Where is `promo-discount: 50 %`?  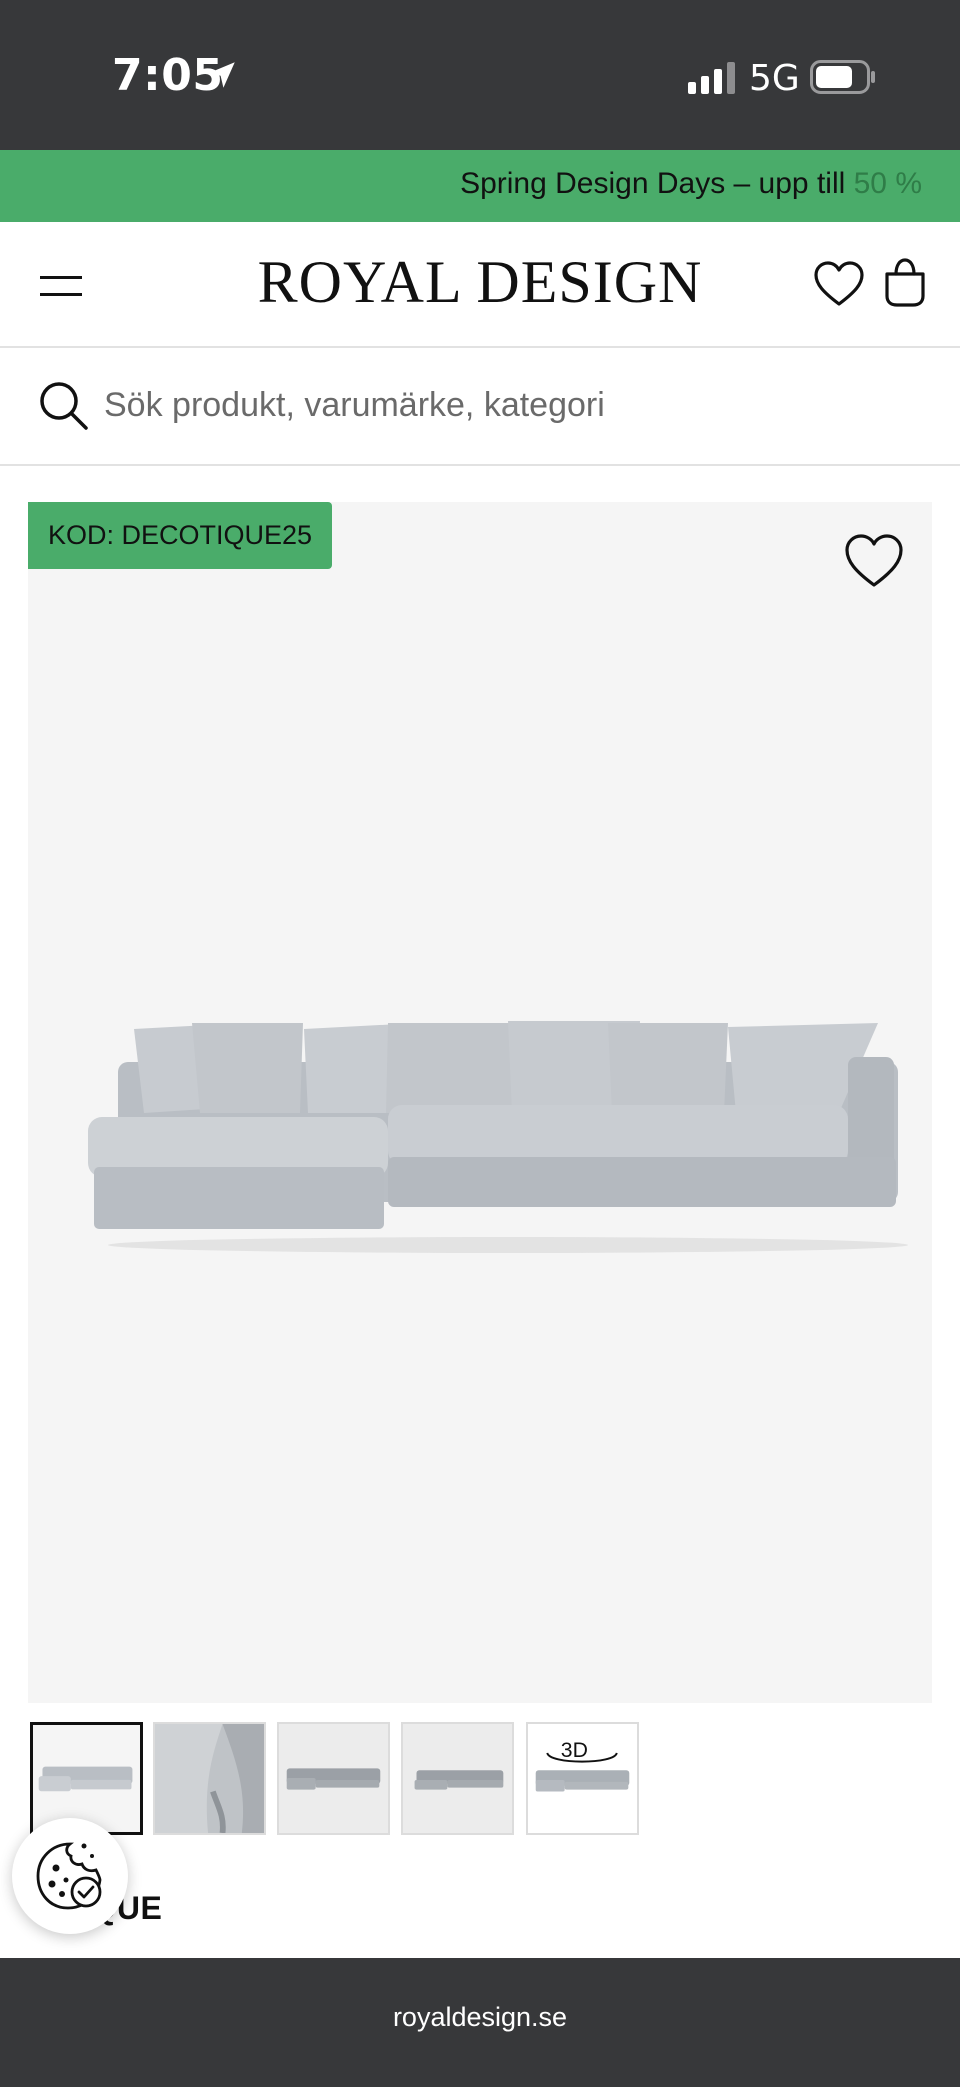
promo-discount: 50 % is located at coordinates (887, 183).